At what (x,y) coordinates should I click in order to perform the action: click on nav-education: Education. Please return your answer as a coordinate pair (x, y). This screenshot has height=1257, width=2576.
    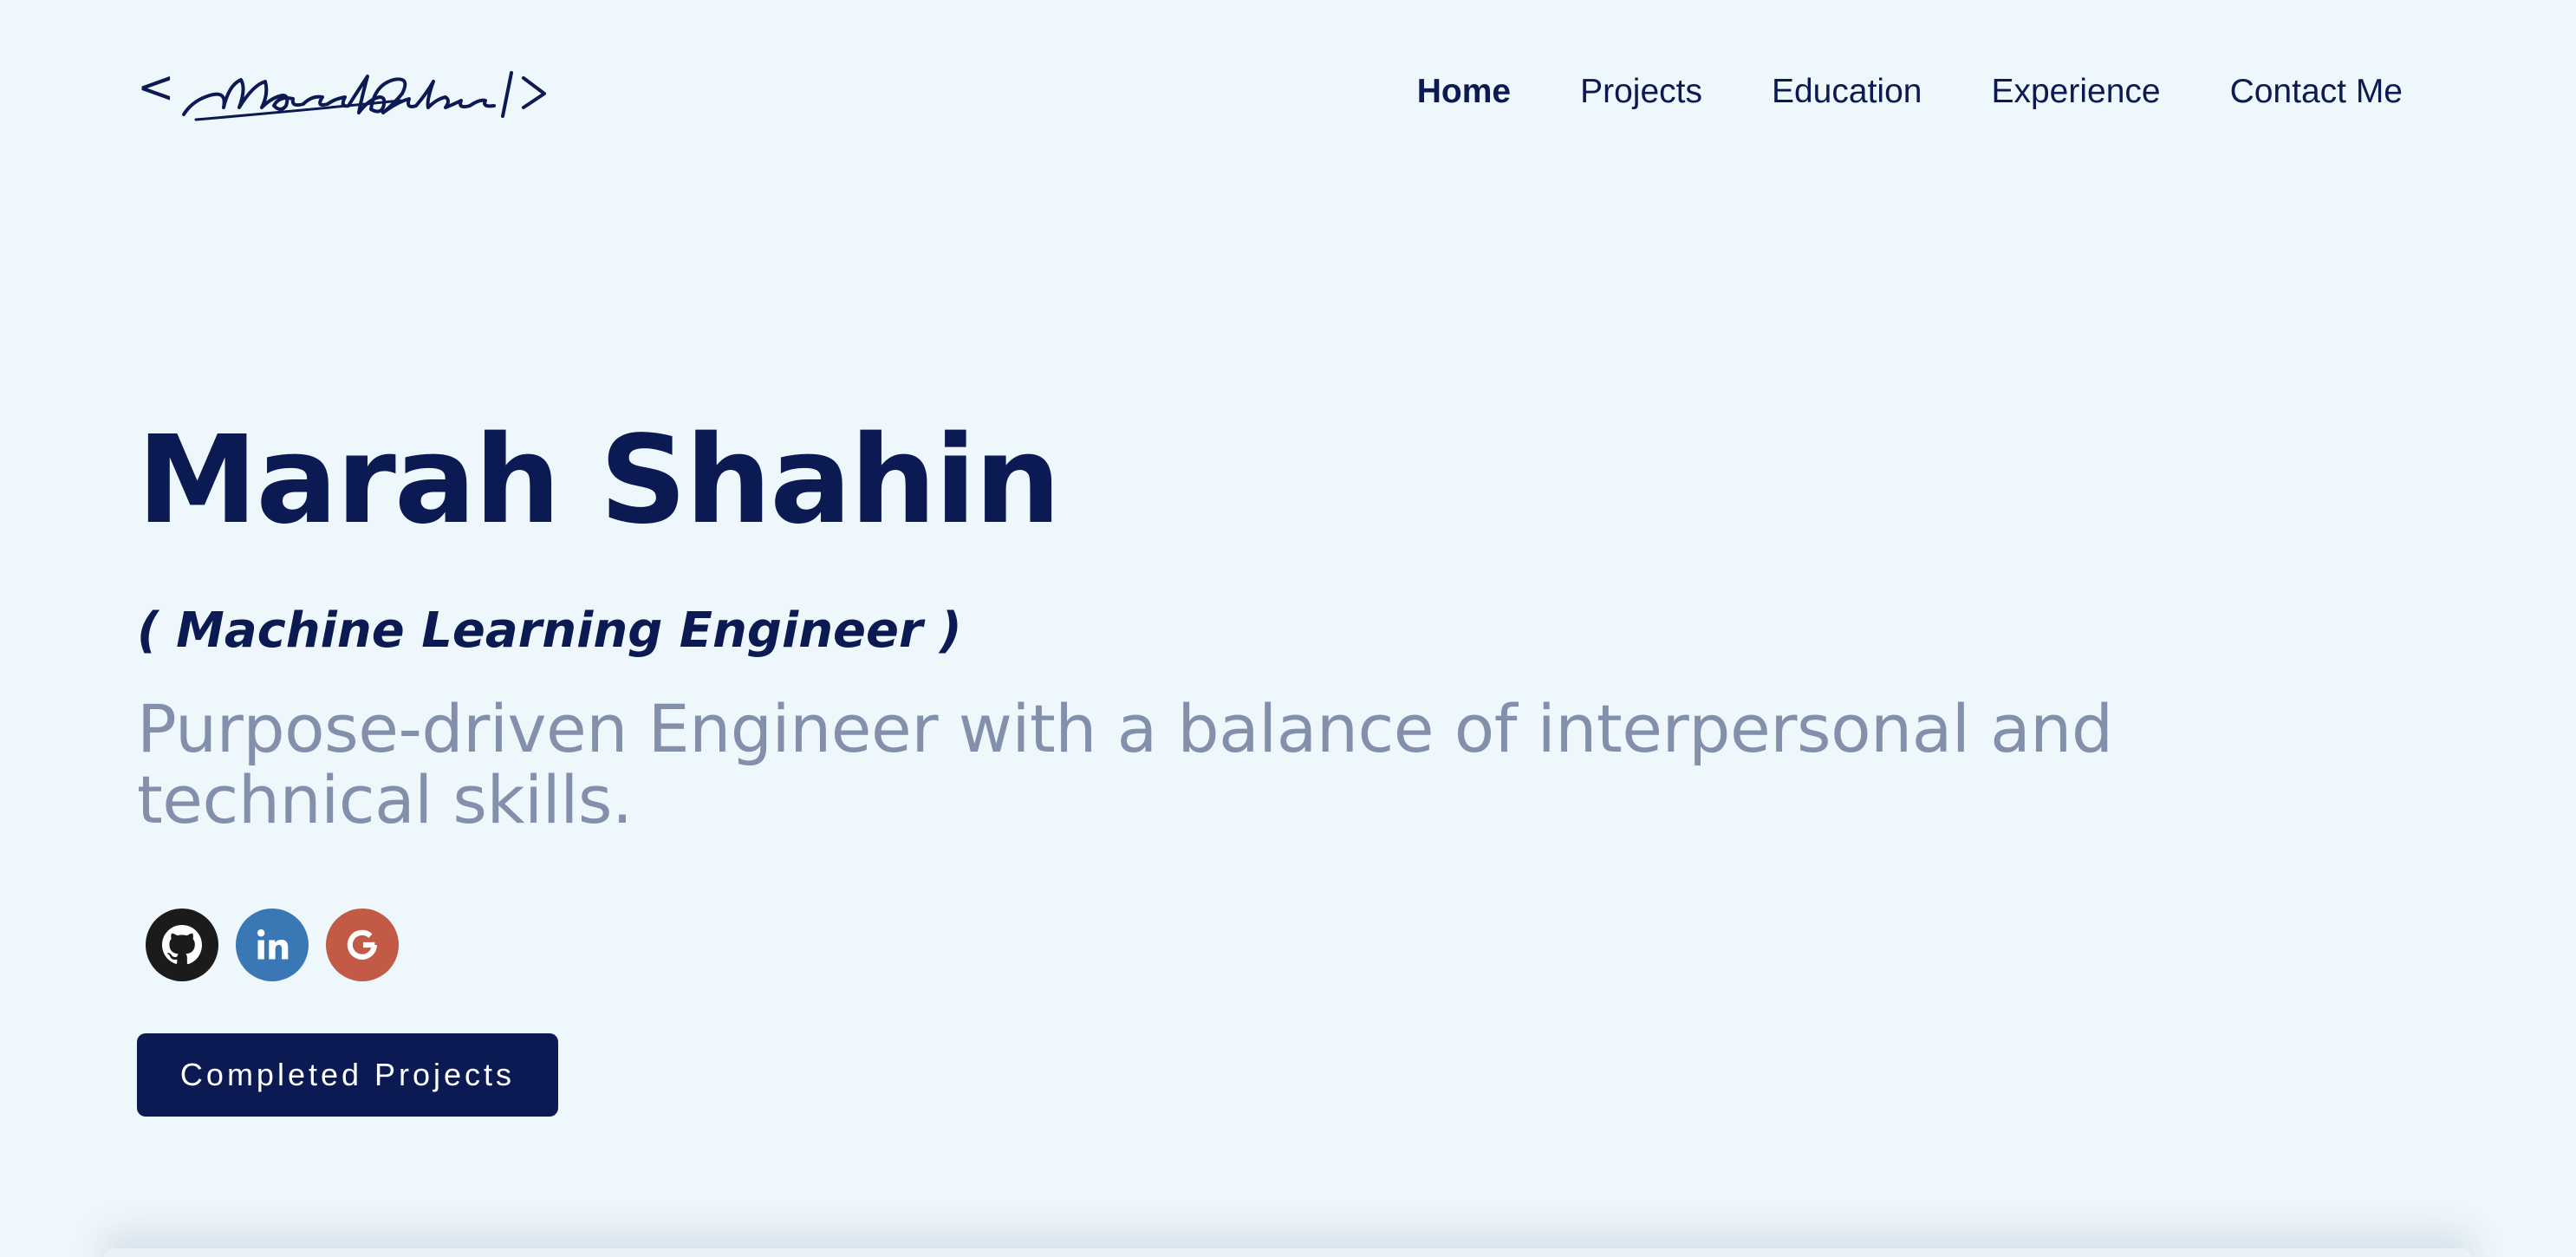
    Looking at the image, I should click on (1847, 92).